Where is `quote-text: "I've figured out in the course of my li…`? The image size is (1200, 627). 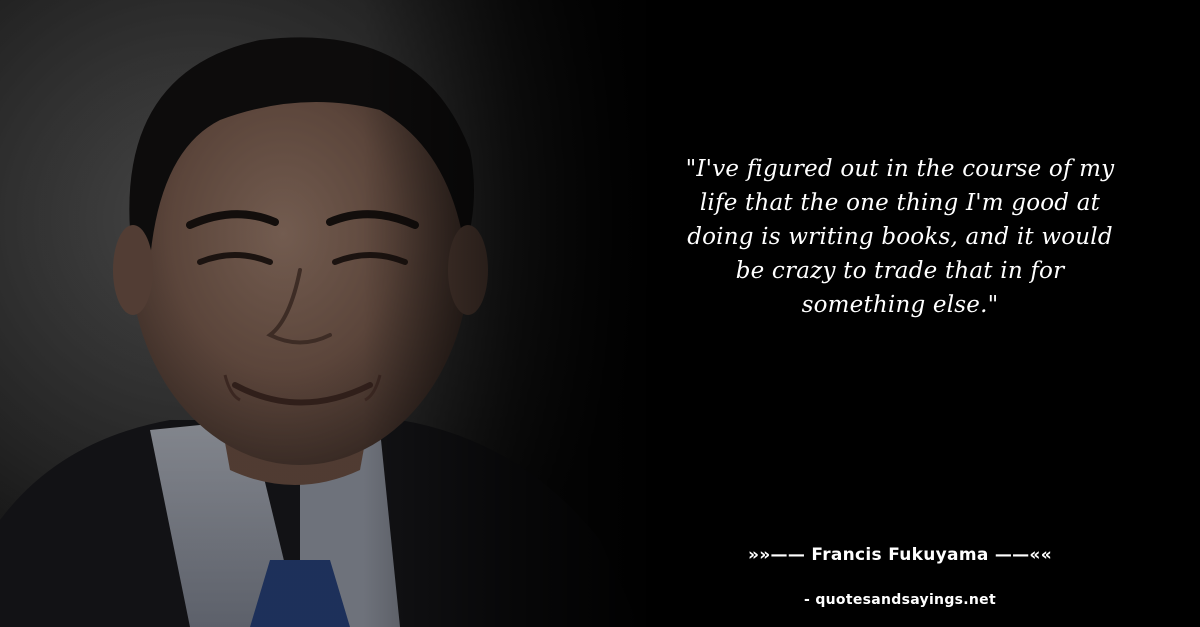 quote-text: "I've figured out in the course of my li… is located at coordinates (900, 237).